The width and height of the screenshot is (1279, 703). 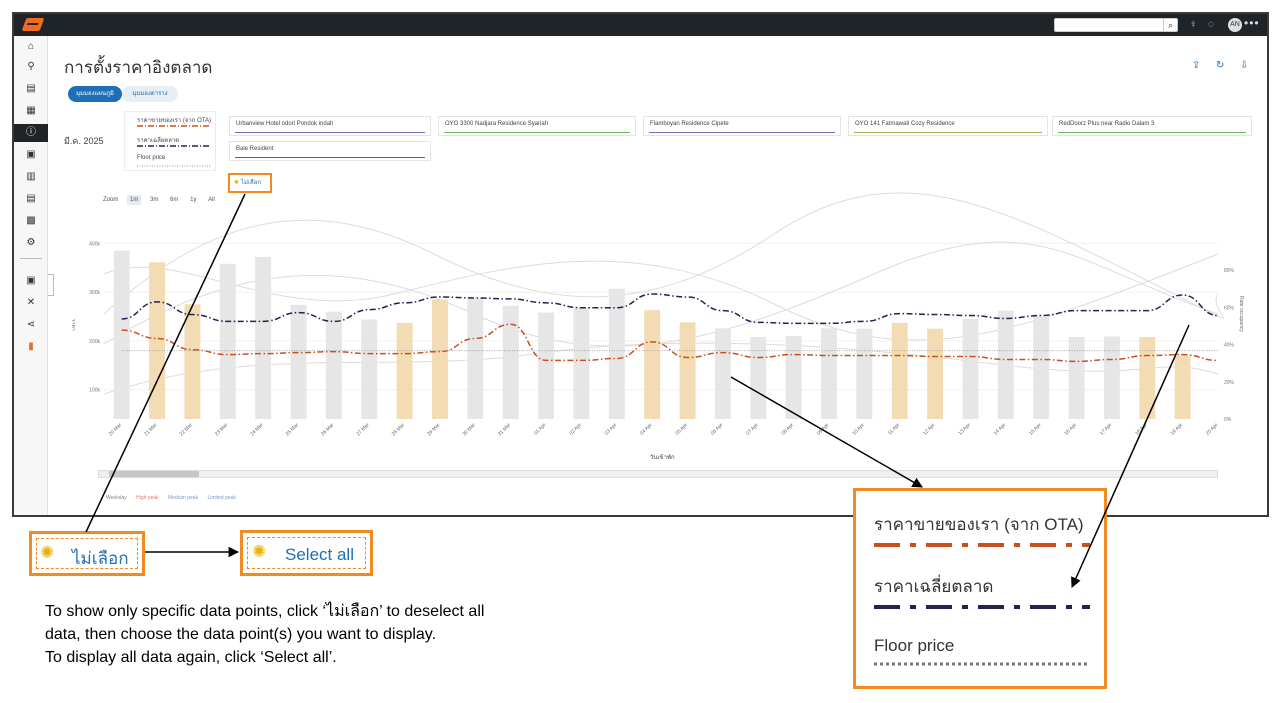 What do you see at coordinates (319, 554) in the screenshot?
I see `select-all-label: Select all` at bounding box center [319, 554].